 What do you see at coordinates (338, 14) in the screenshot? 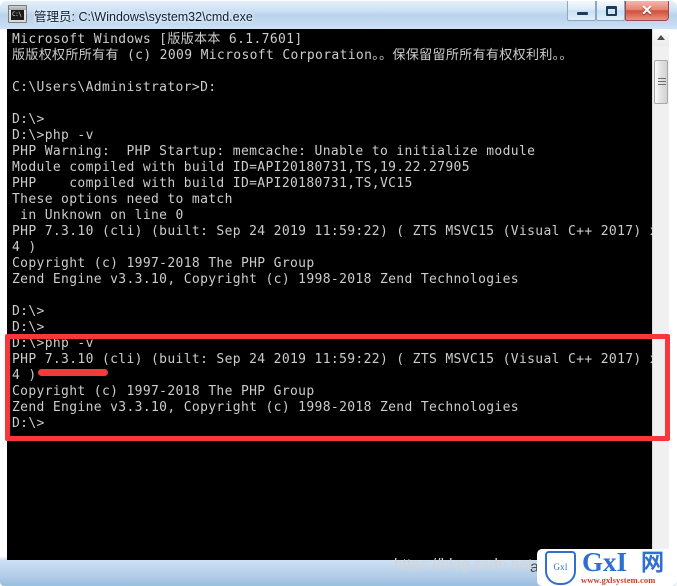
I see `title-bar: C:\ 管理员: C:\Windows\system32\cmd.exe ✕` at bounding box center [338, 14].